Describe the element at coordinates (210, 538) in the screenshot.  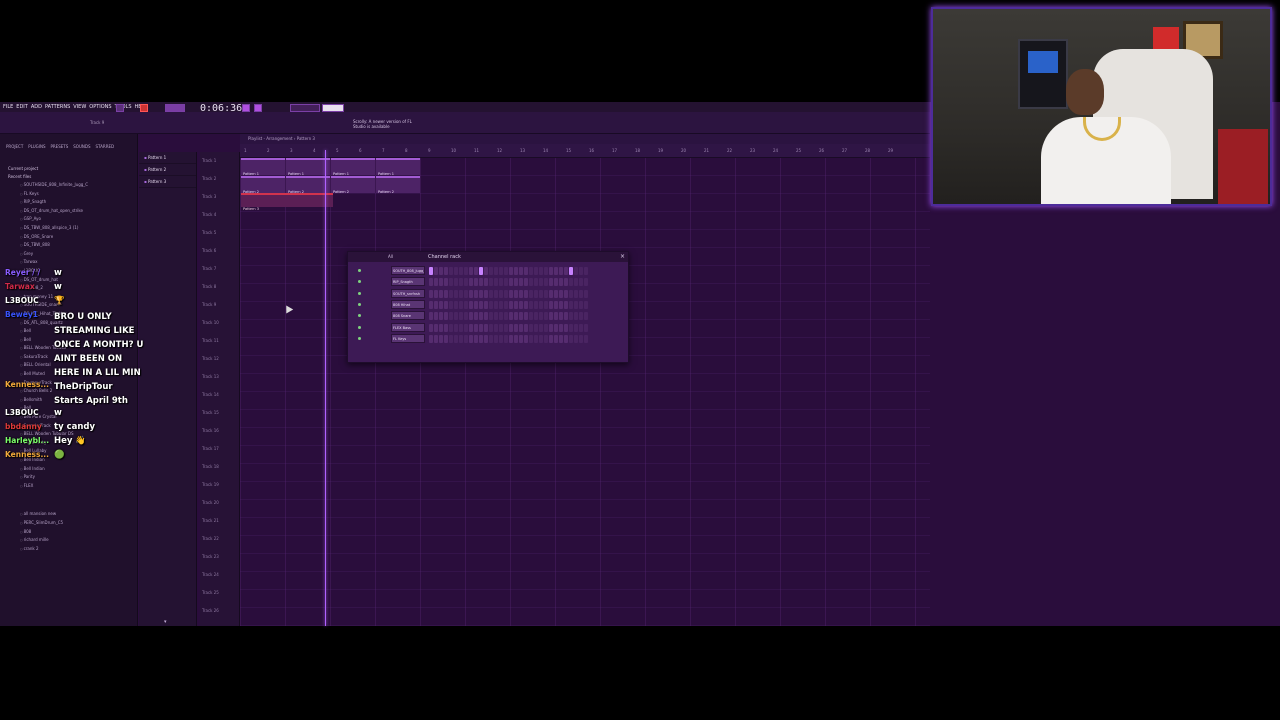
I see `track-label: Track 22` at that location.